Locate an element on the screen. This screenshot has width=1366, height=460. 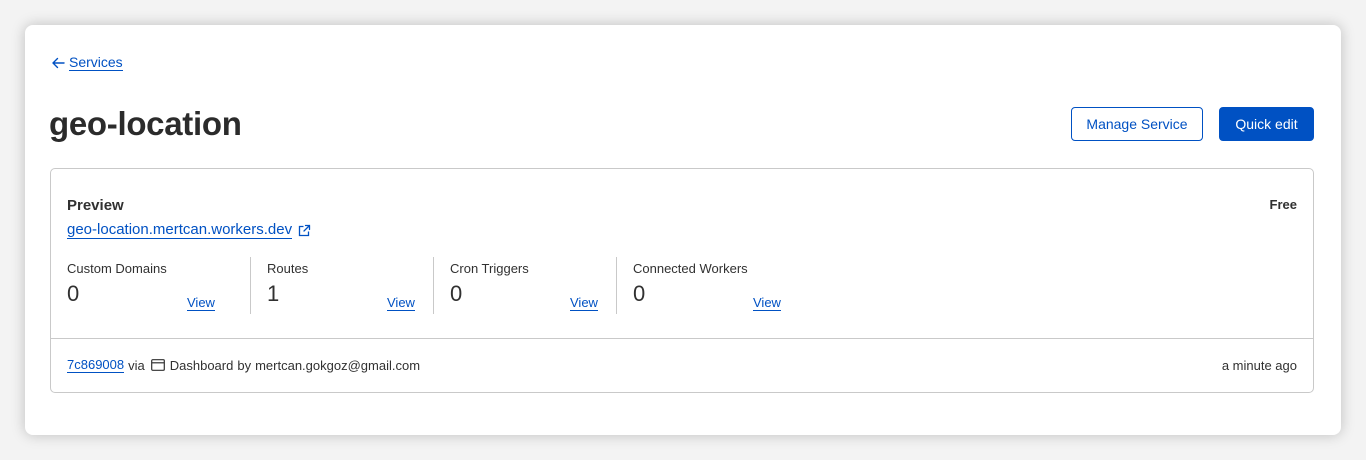
author-email: mertcan.gokgoz@gmail.com is located at coordinates (338, 365).